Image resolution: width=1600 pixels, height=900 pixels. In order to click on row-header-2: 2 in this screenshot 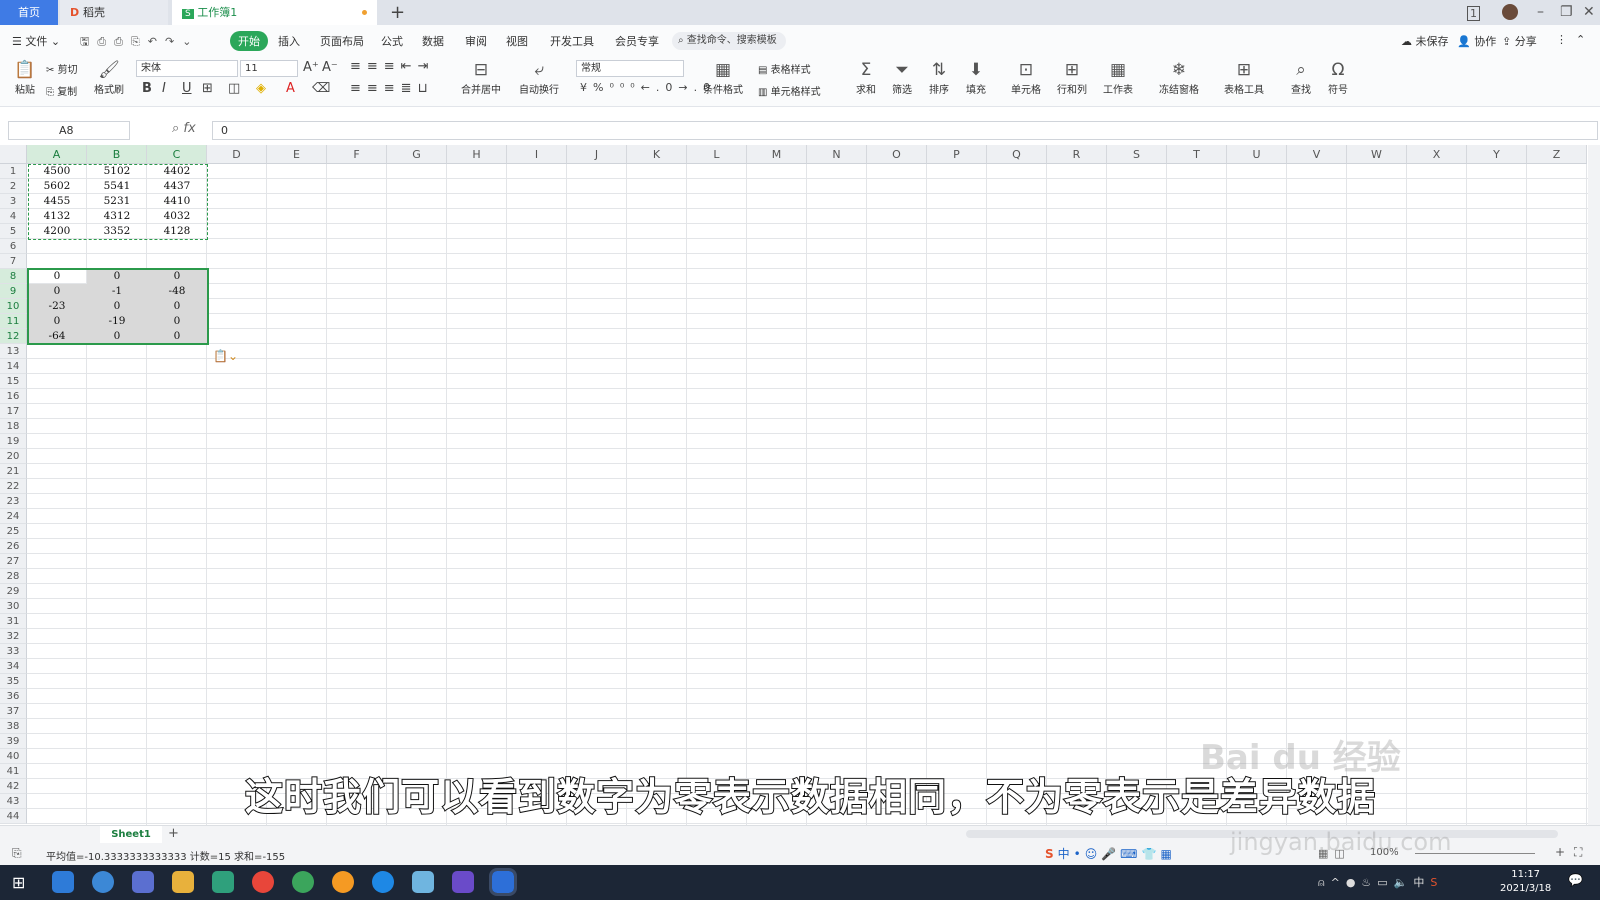, I will do `click(13, 186)`.